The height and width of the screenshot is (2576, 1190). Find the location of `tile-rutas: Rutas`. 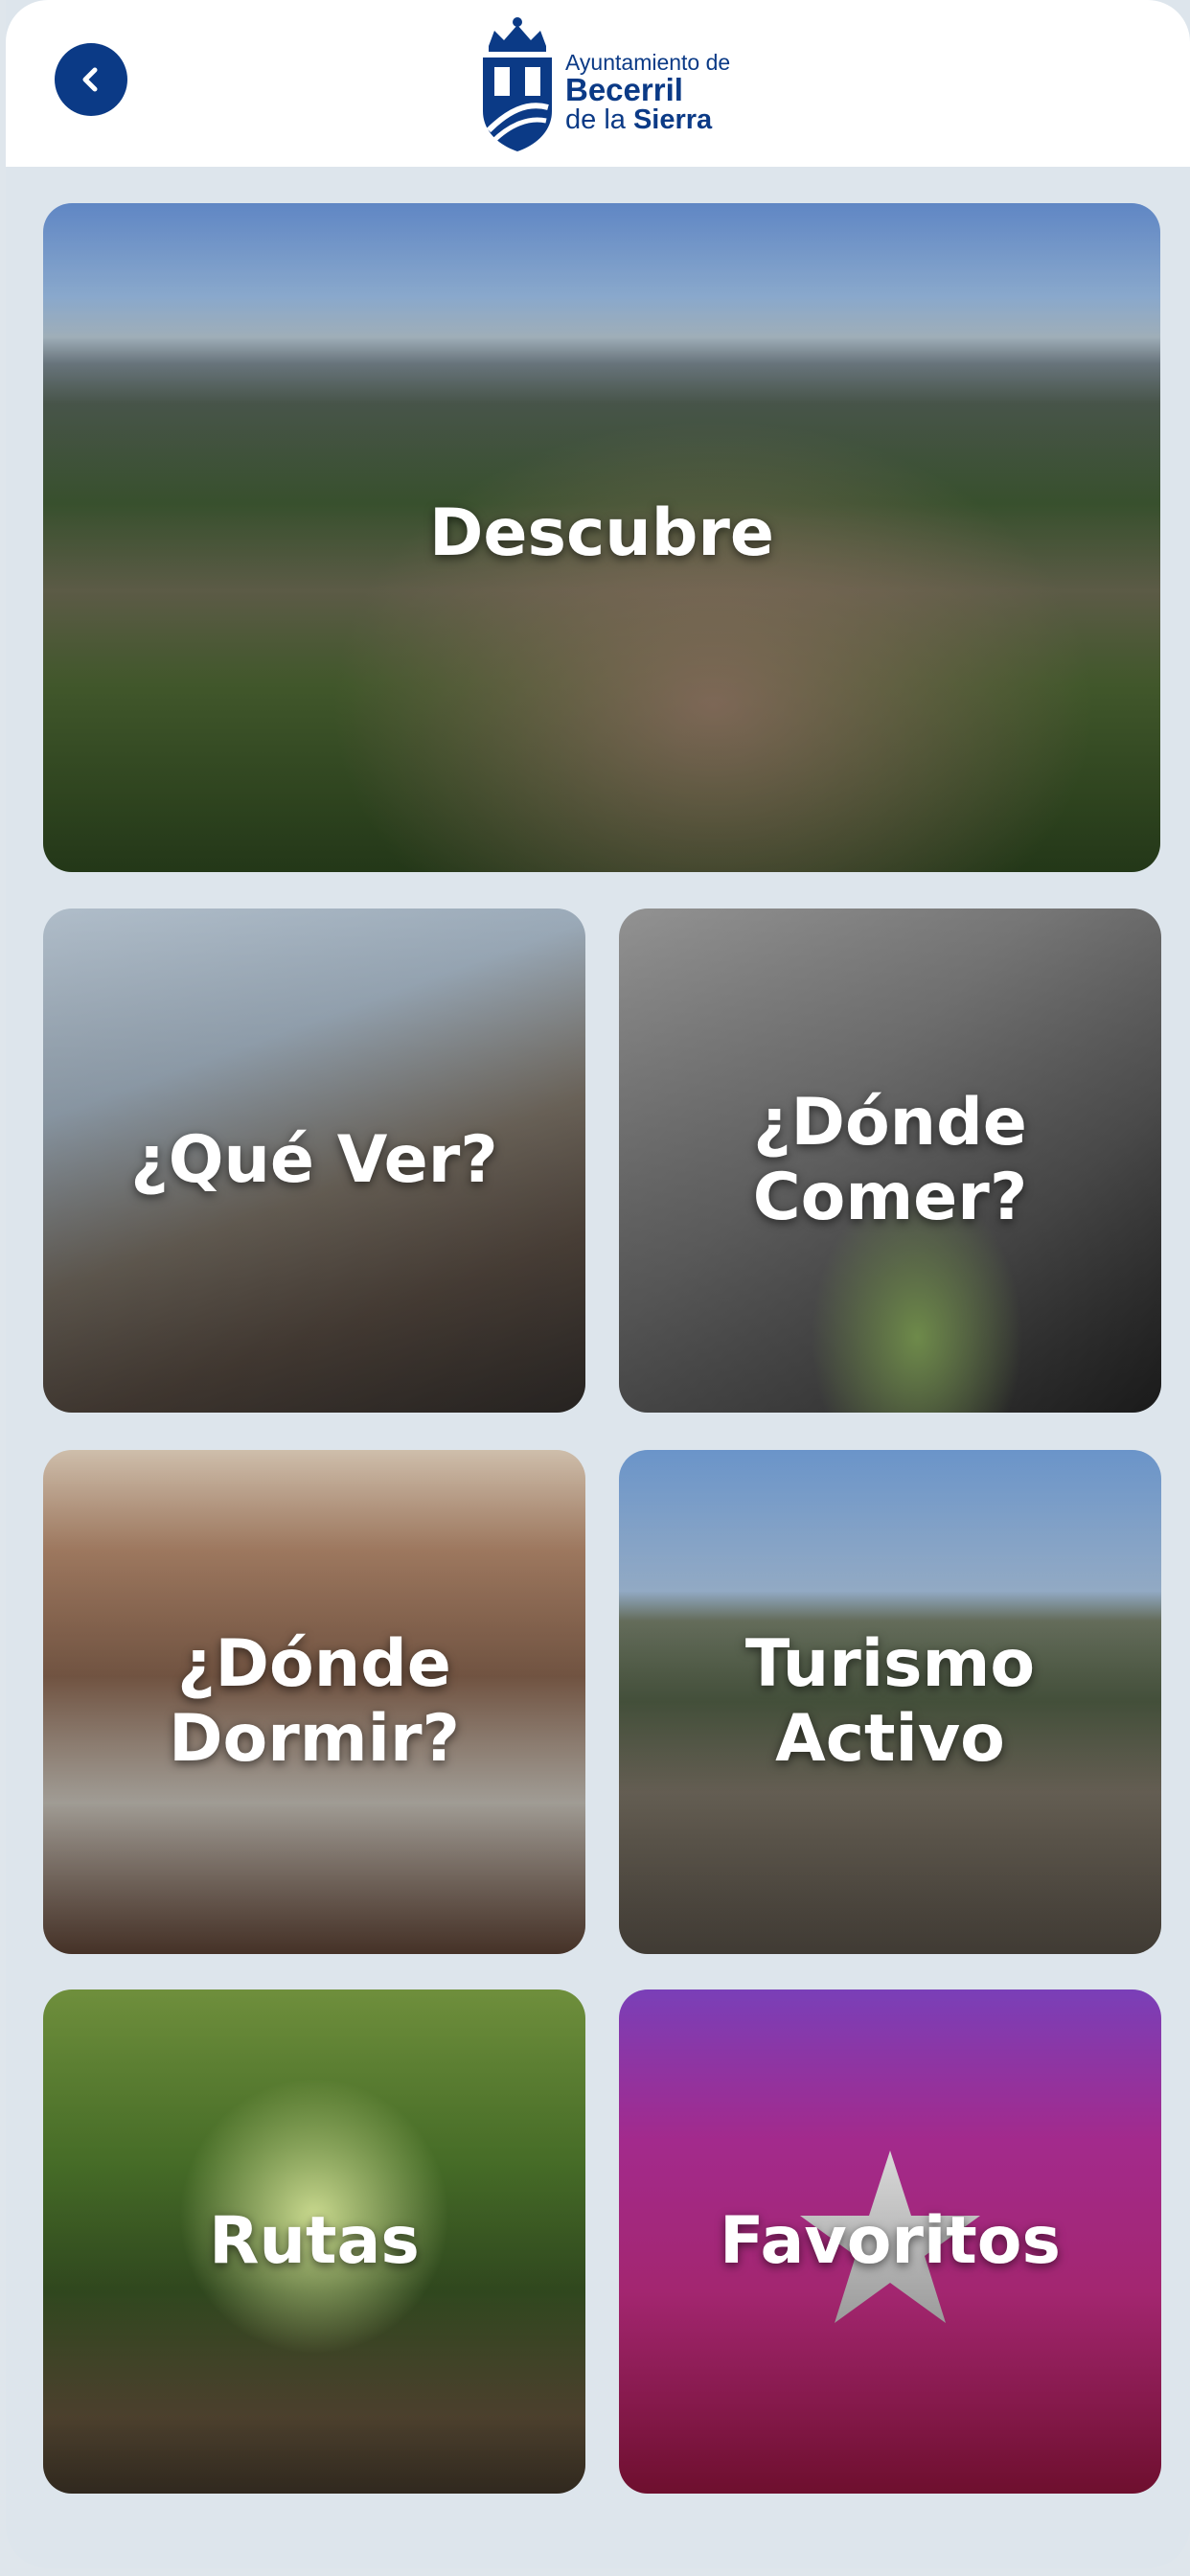

tile-rutas: Rutas is located at coordinates (314, 2242).